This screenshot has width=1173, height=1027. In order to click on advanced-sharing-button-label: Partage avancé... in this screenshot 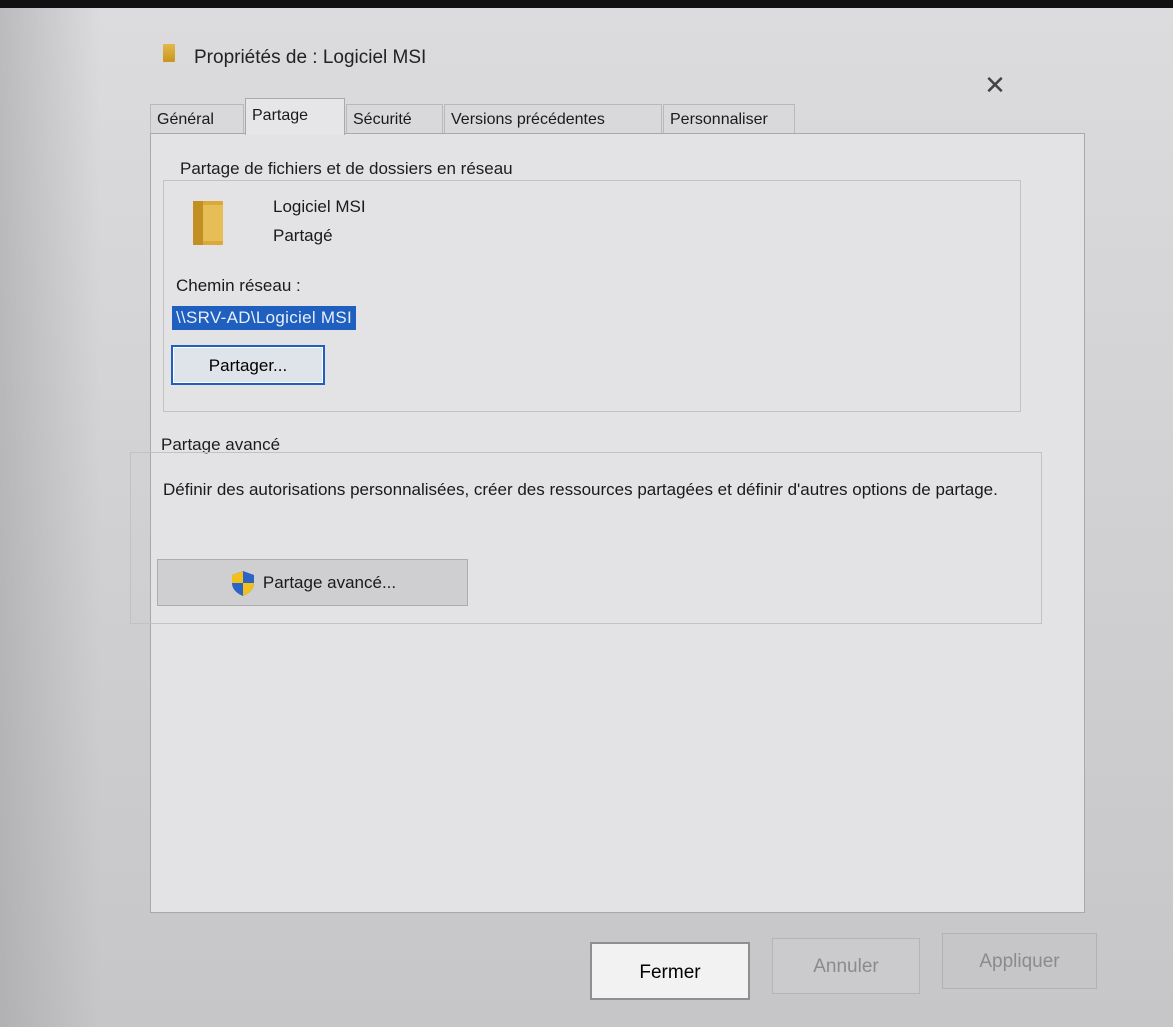, I will do `click(329, 582)`.